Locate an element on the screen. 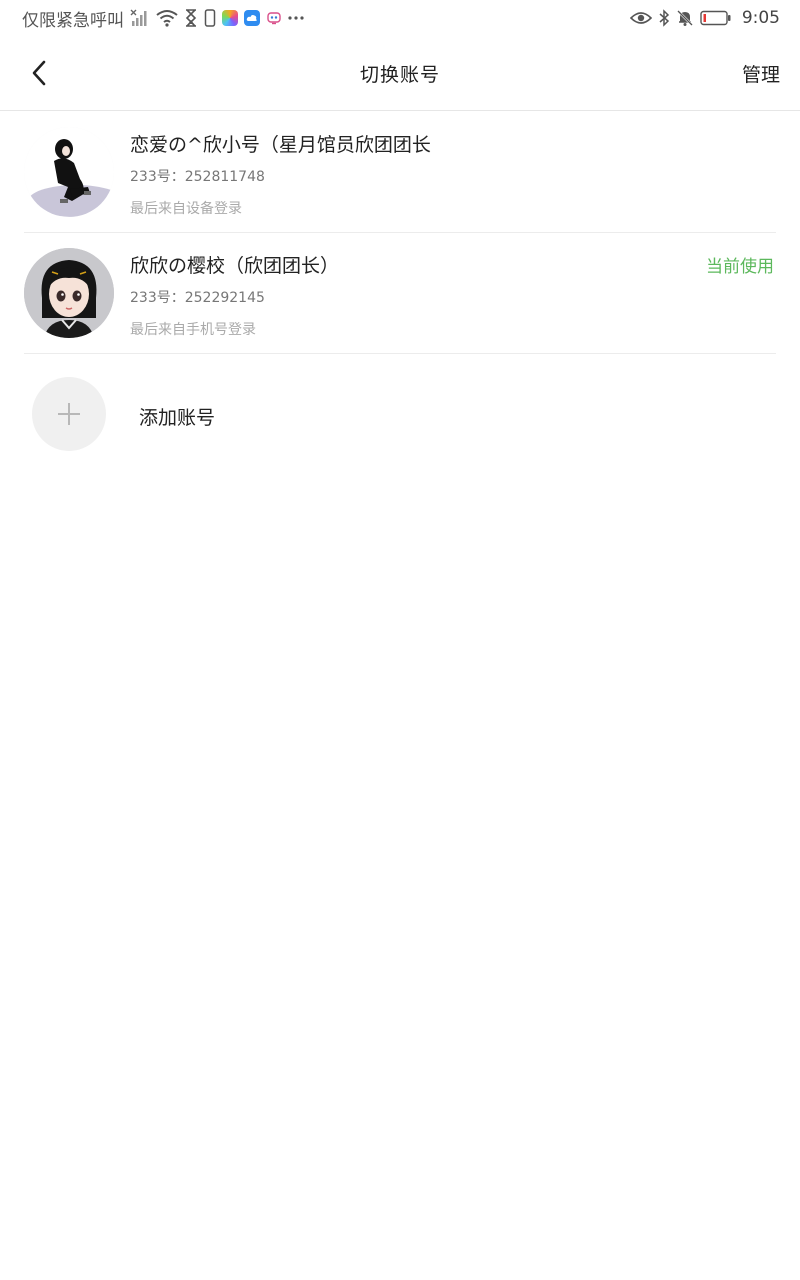 Image resolution: width=800 pixels, height=1280 pixels. more-dots-icon is located at coordinates (296, 18).